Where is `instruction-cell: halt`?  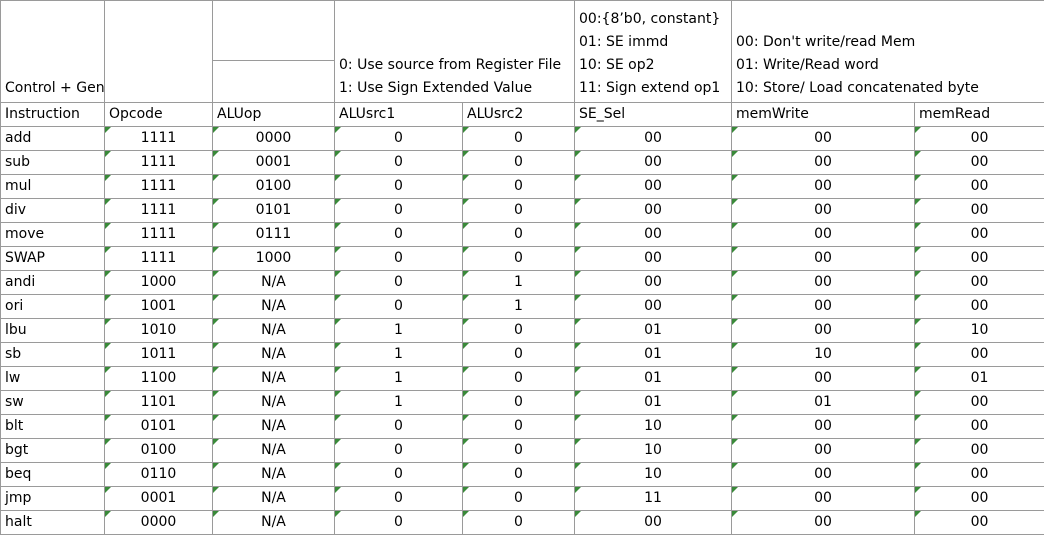
instruction-cell: halt is located at coordinates (52, 522).